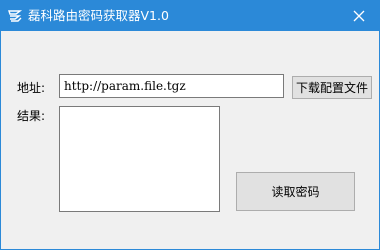 The height and width of the screenshot is (250, 380). I want to click on address-label: 地址:, so click(31, 88).